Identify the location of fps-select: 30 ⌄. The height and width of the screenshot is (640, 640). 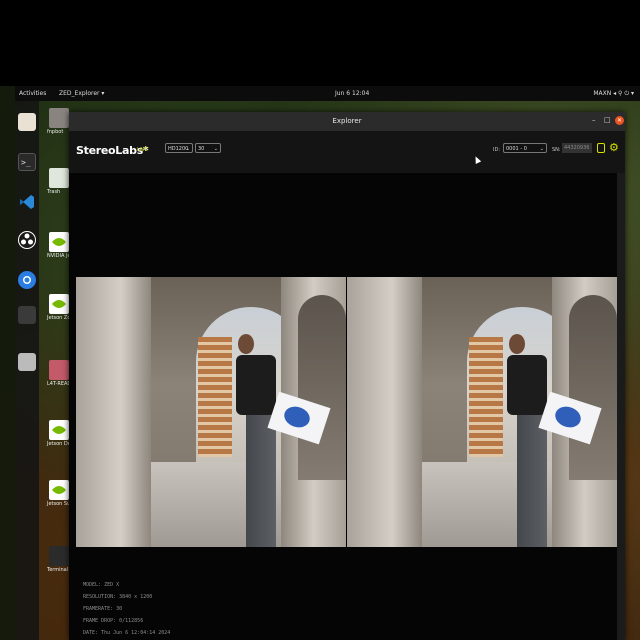
(208, 148).